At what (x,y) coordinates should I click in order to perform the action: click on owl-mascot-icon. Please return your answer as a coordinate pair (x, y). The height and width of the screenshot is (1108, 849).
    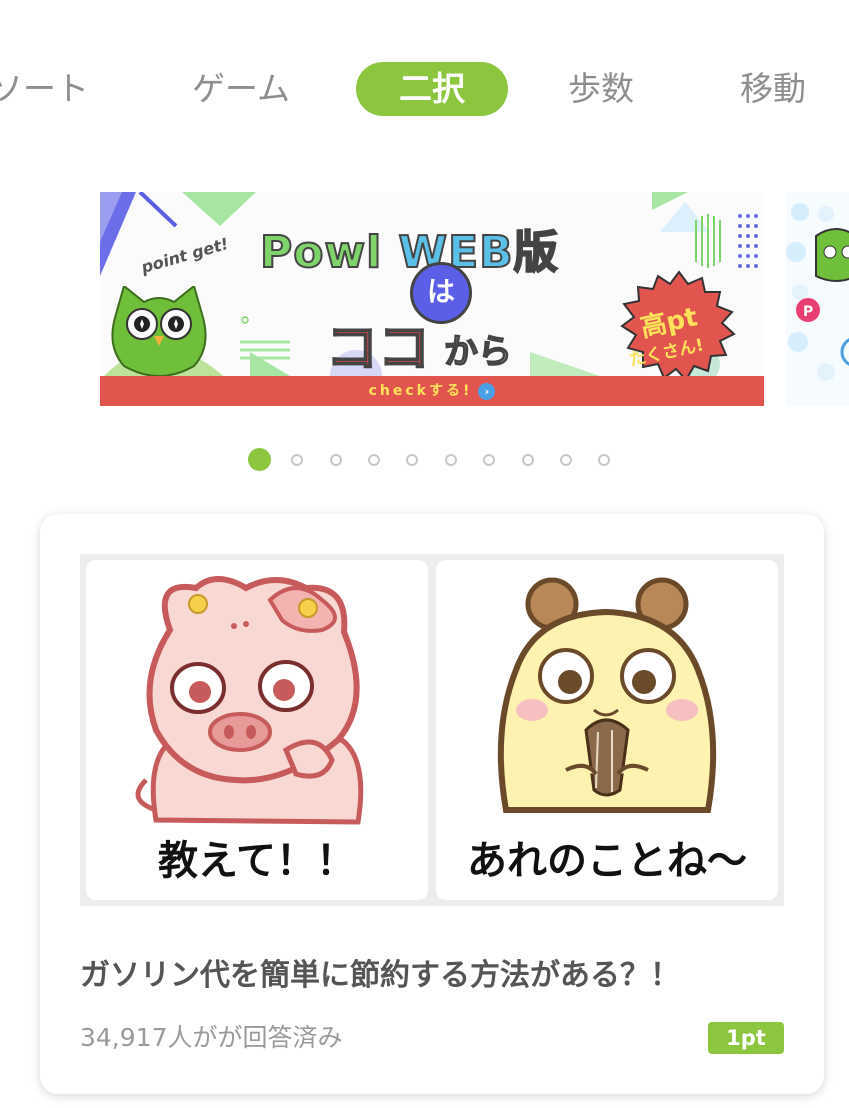
    Looking at the image, I should click on (169, 336).